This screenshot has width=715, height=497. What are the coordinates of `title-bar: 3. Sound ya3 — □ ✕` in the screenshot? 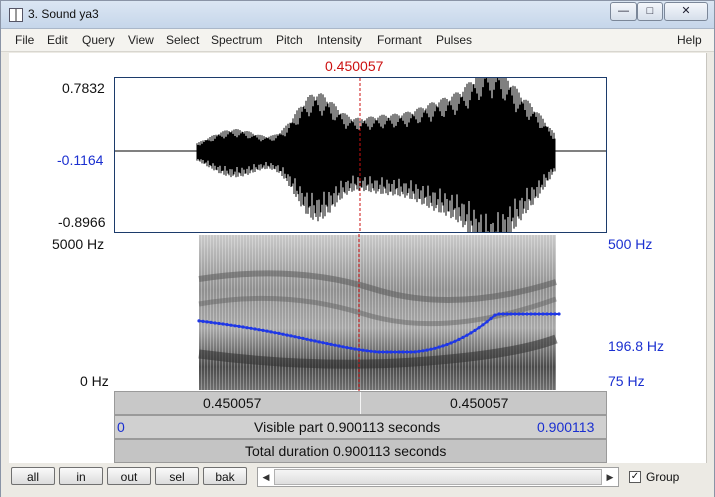 It's located at (357, 15).